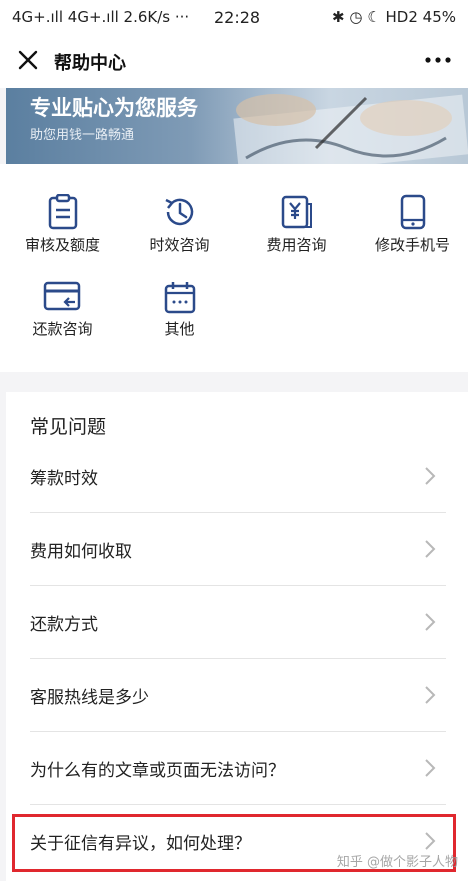  Describe the element at coordinates (238, 476) in the screenshot. I see `faq-item: 筹款时效` at that location.